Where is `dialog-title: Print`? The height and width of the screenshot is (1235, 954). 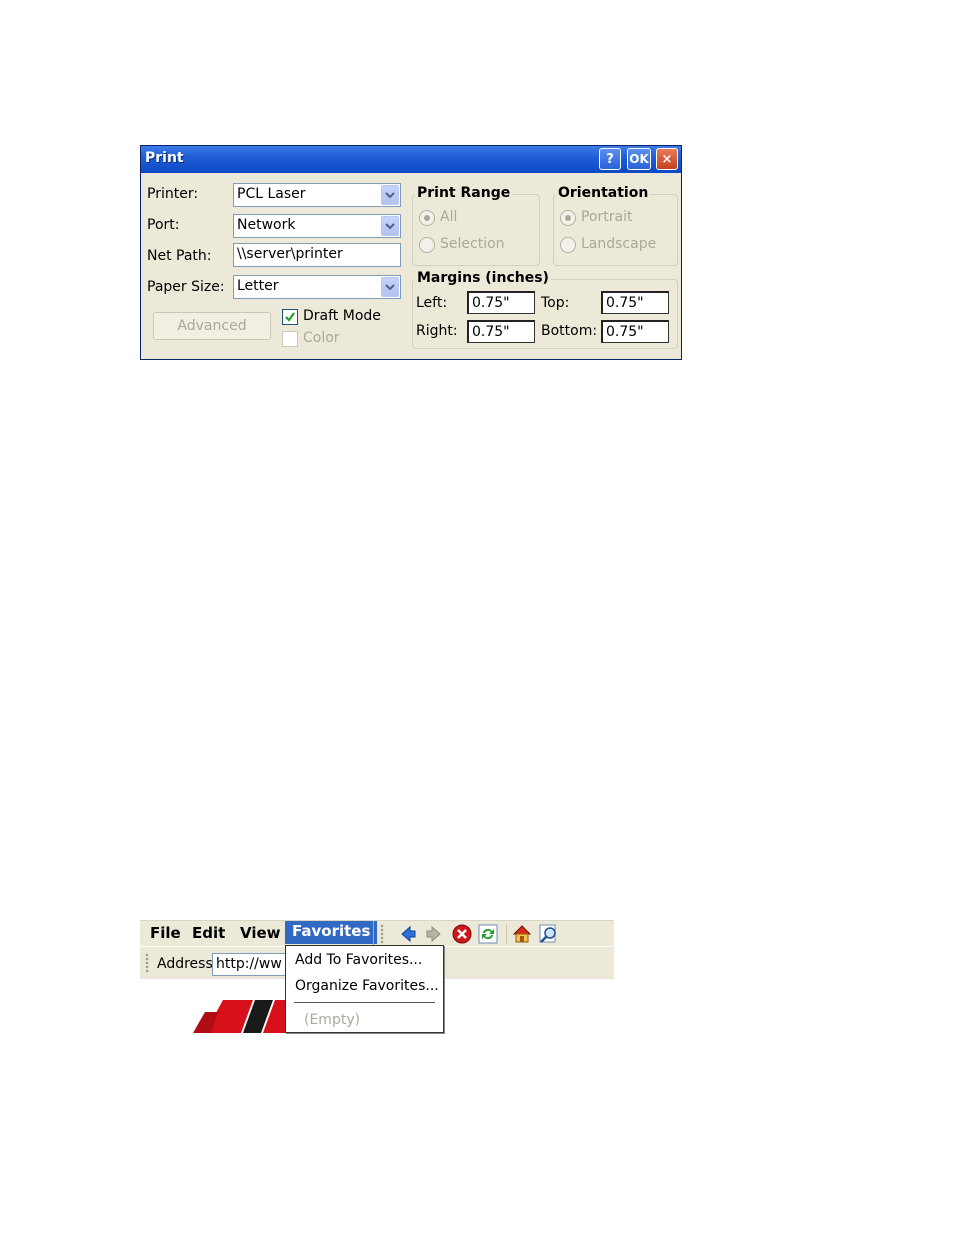
dialog-title: Print is located at coordinates (164, 158).